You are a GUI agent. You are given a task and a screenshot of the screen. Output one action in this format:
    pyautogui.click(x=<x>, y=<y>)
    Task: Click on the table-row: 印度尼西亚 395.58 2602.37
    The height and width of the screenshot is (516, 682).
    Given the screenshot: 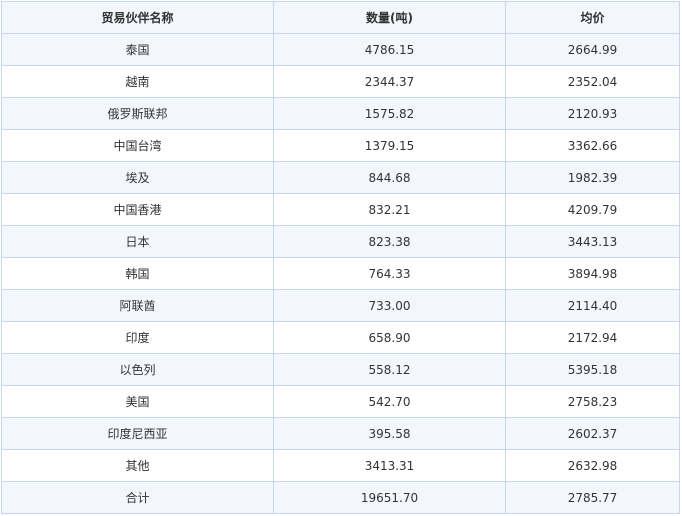 What is the action you would take?
    pyautogui.click(x=340, y=433)
    